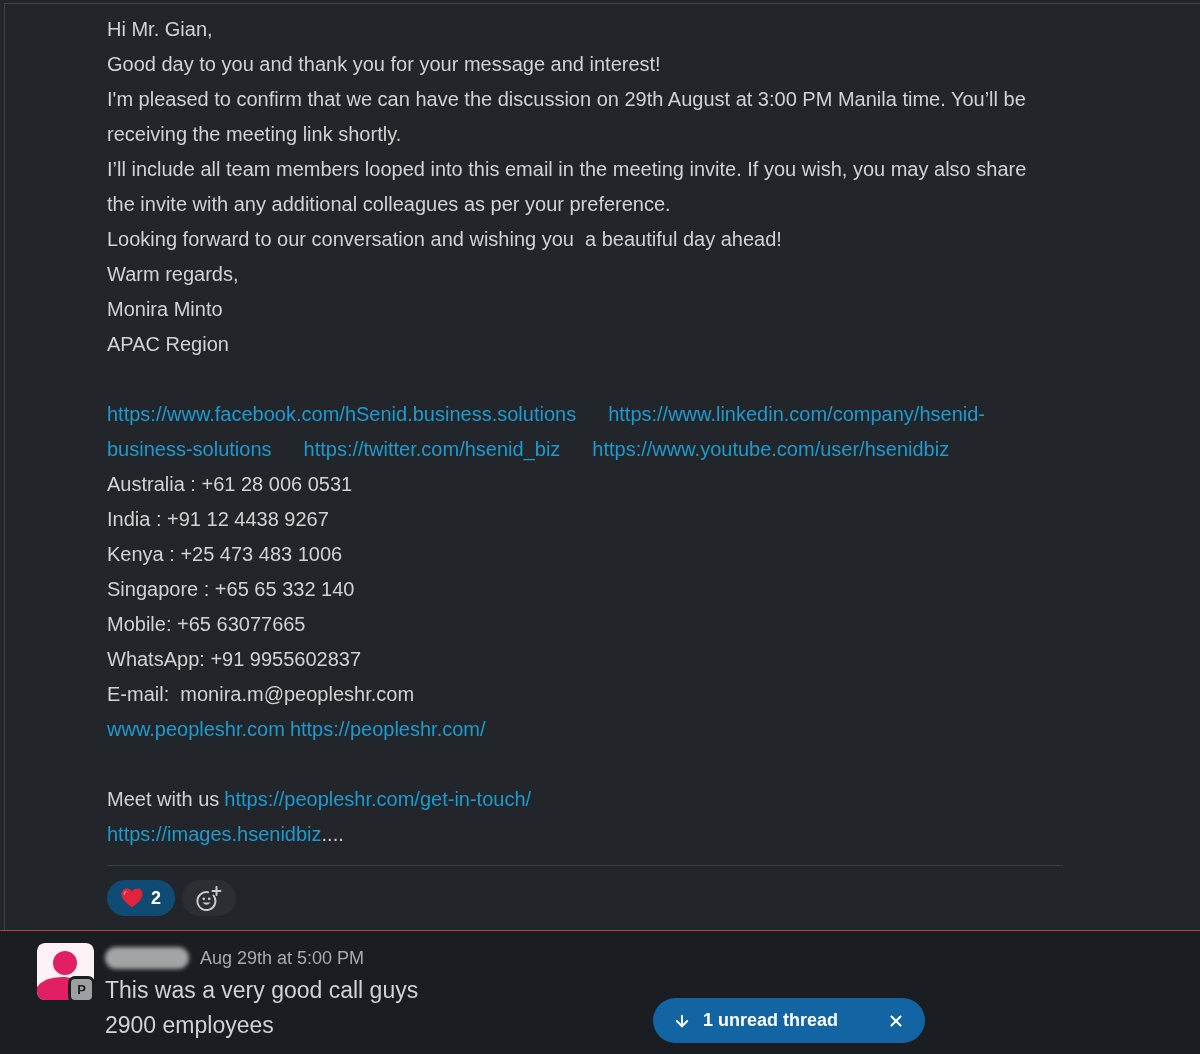 The height and width of the screenshot is (1054, 1200). What do you see at coordinates (378, 799) in the screenshot?
I see `link: https://peopleshr.com/get-in-touch/` at bounding box center [378, 799].